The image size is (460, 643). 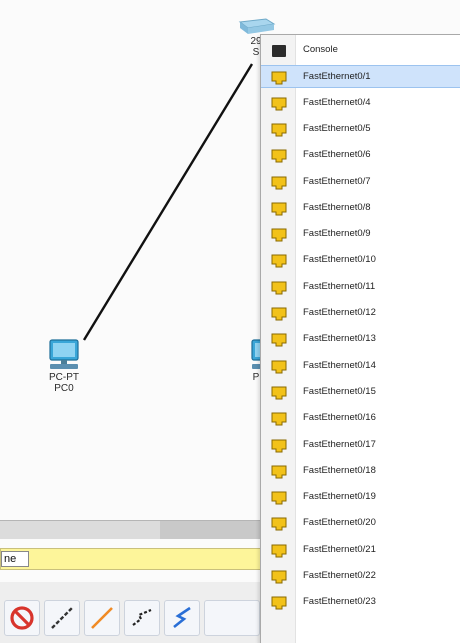 What do you see at coordinates (339, 417) in the screenshot?
I see `menu-item-label: FastEthernet0/16` at bounding box center [339, 417].